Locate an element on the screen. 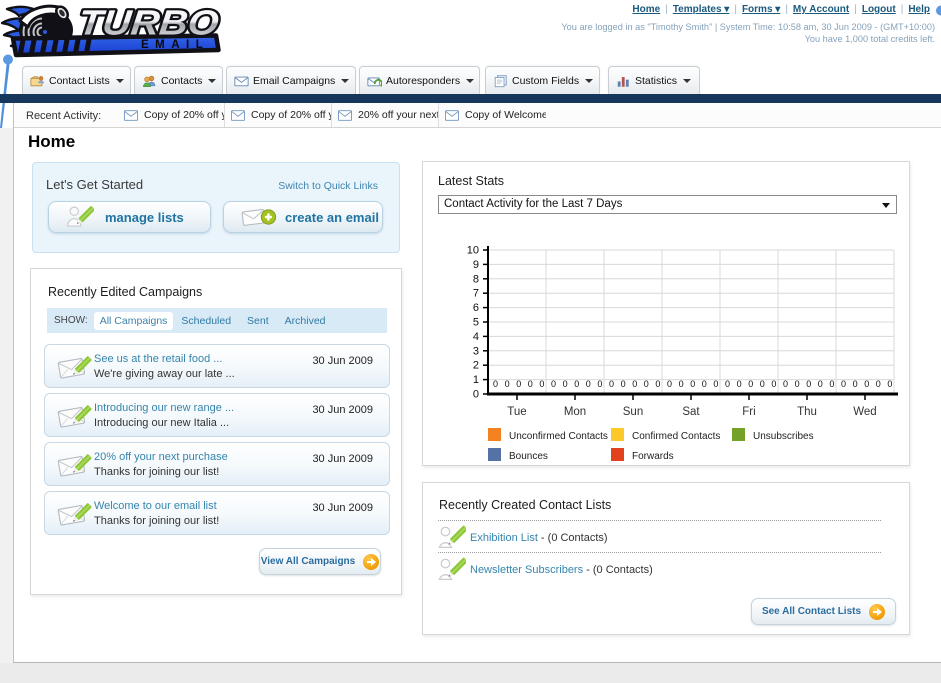 This screenshot has width=941, height=683. svg-text: 7 is located at coordinates (476, 294).